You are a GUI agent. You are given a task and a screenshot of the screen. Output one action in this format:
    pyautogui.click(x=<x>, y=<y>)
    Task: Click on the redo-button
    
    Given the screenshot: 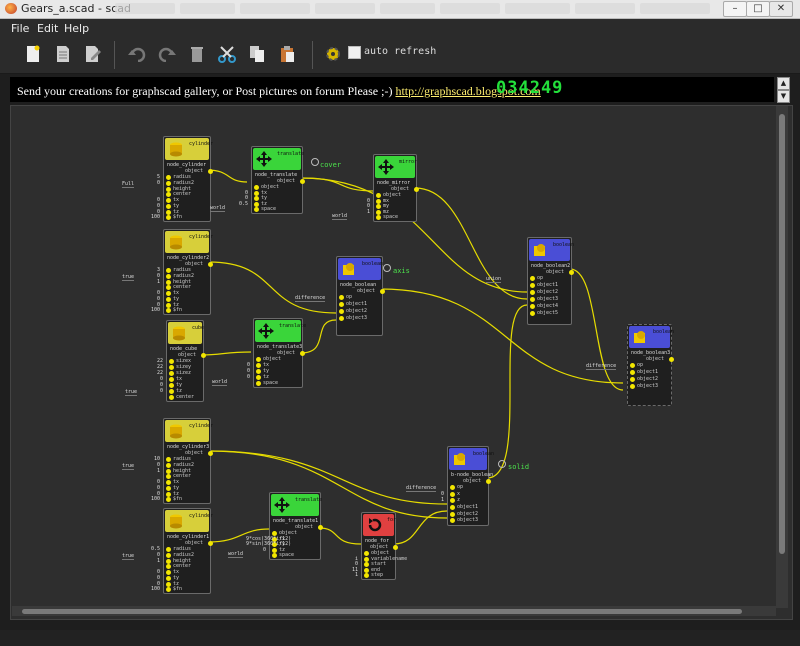 What is the action you would take?
    pyautogui.click(x=167, y=54)
    